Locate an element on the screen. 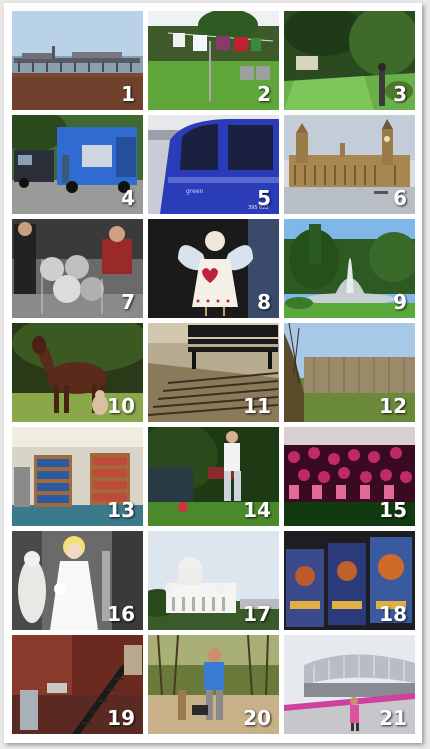 This screenshot has width=430, height=749. photo-tile: 7 is located at coordinates (77, 268).